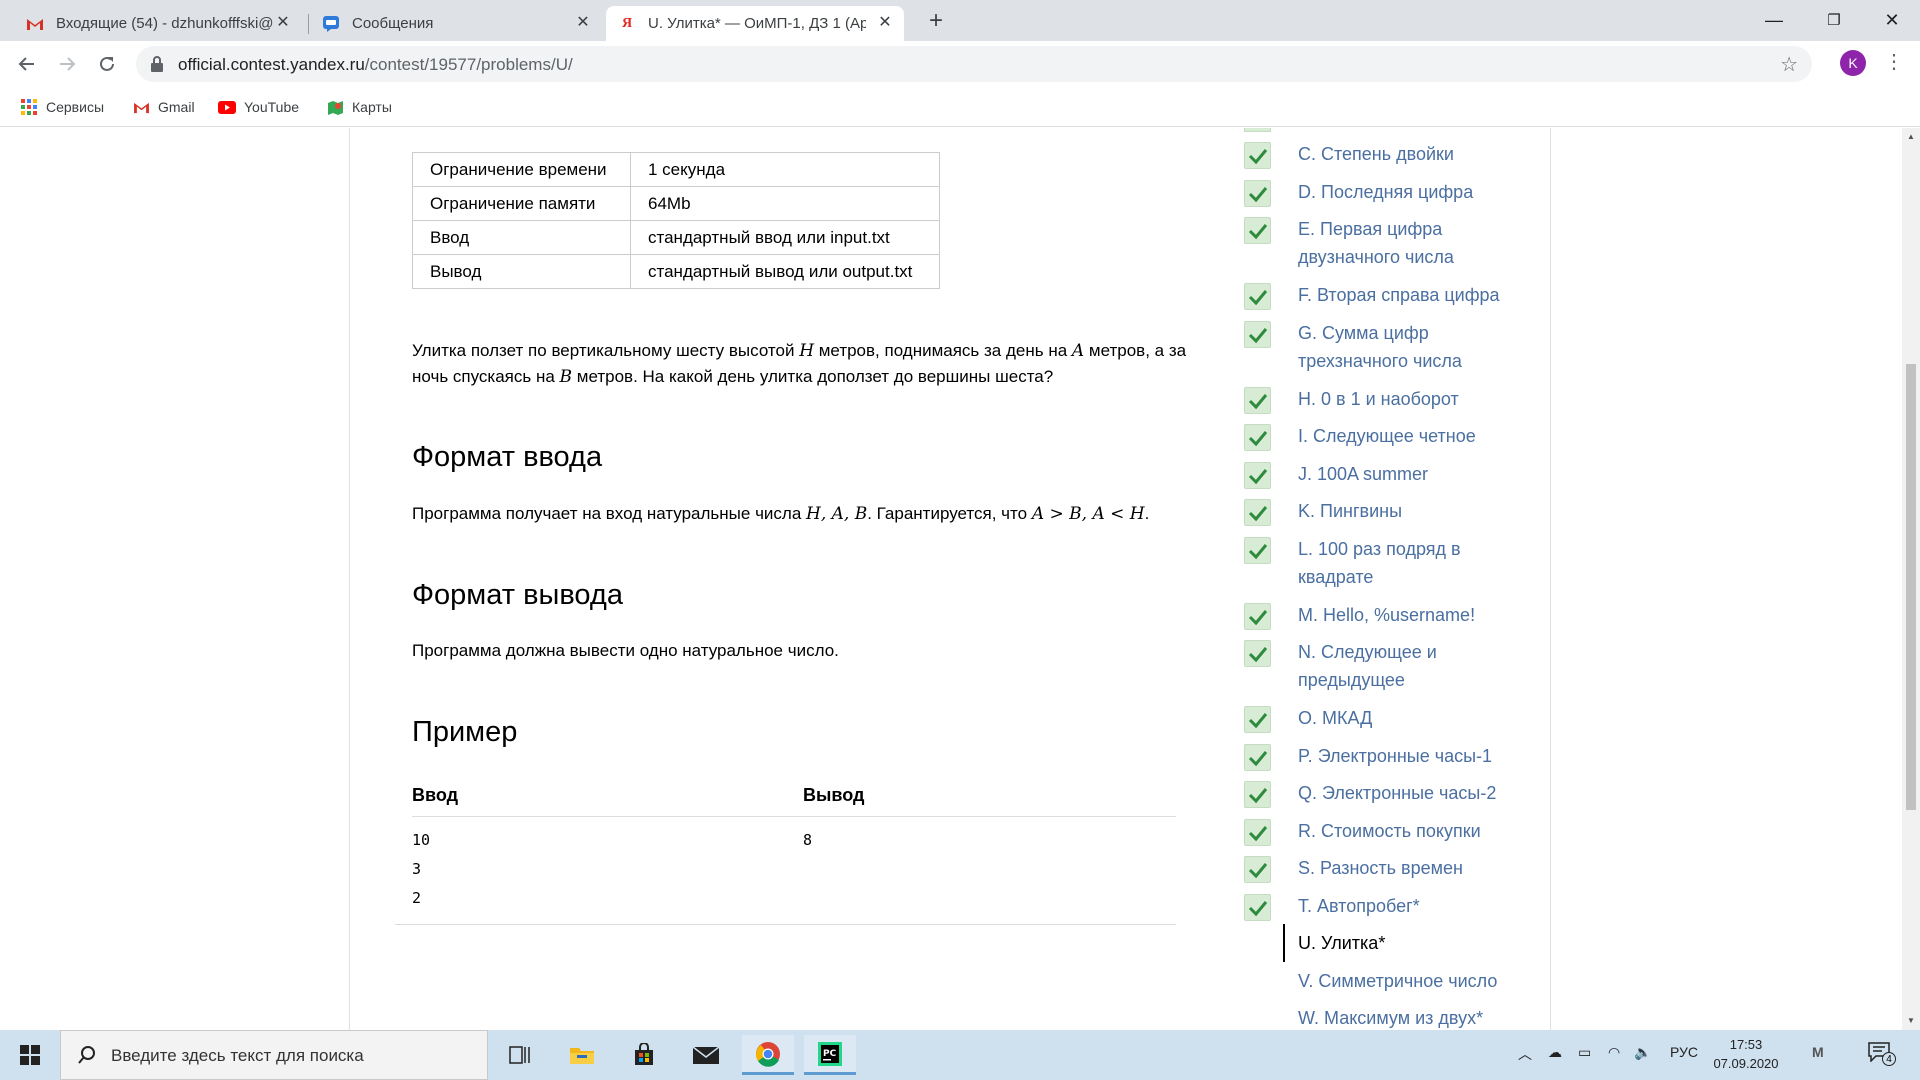 The height and width of the screenshot is (1080, 1920). I want to click on maximize-button: ❐, so click(1834, 20).